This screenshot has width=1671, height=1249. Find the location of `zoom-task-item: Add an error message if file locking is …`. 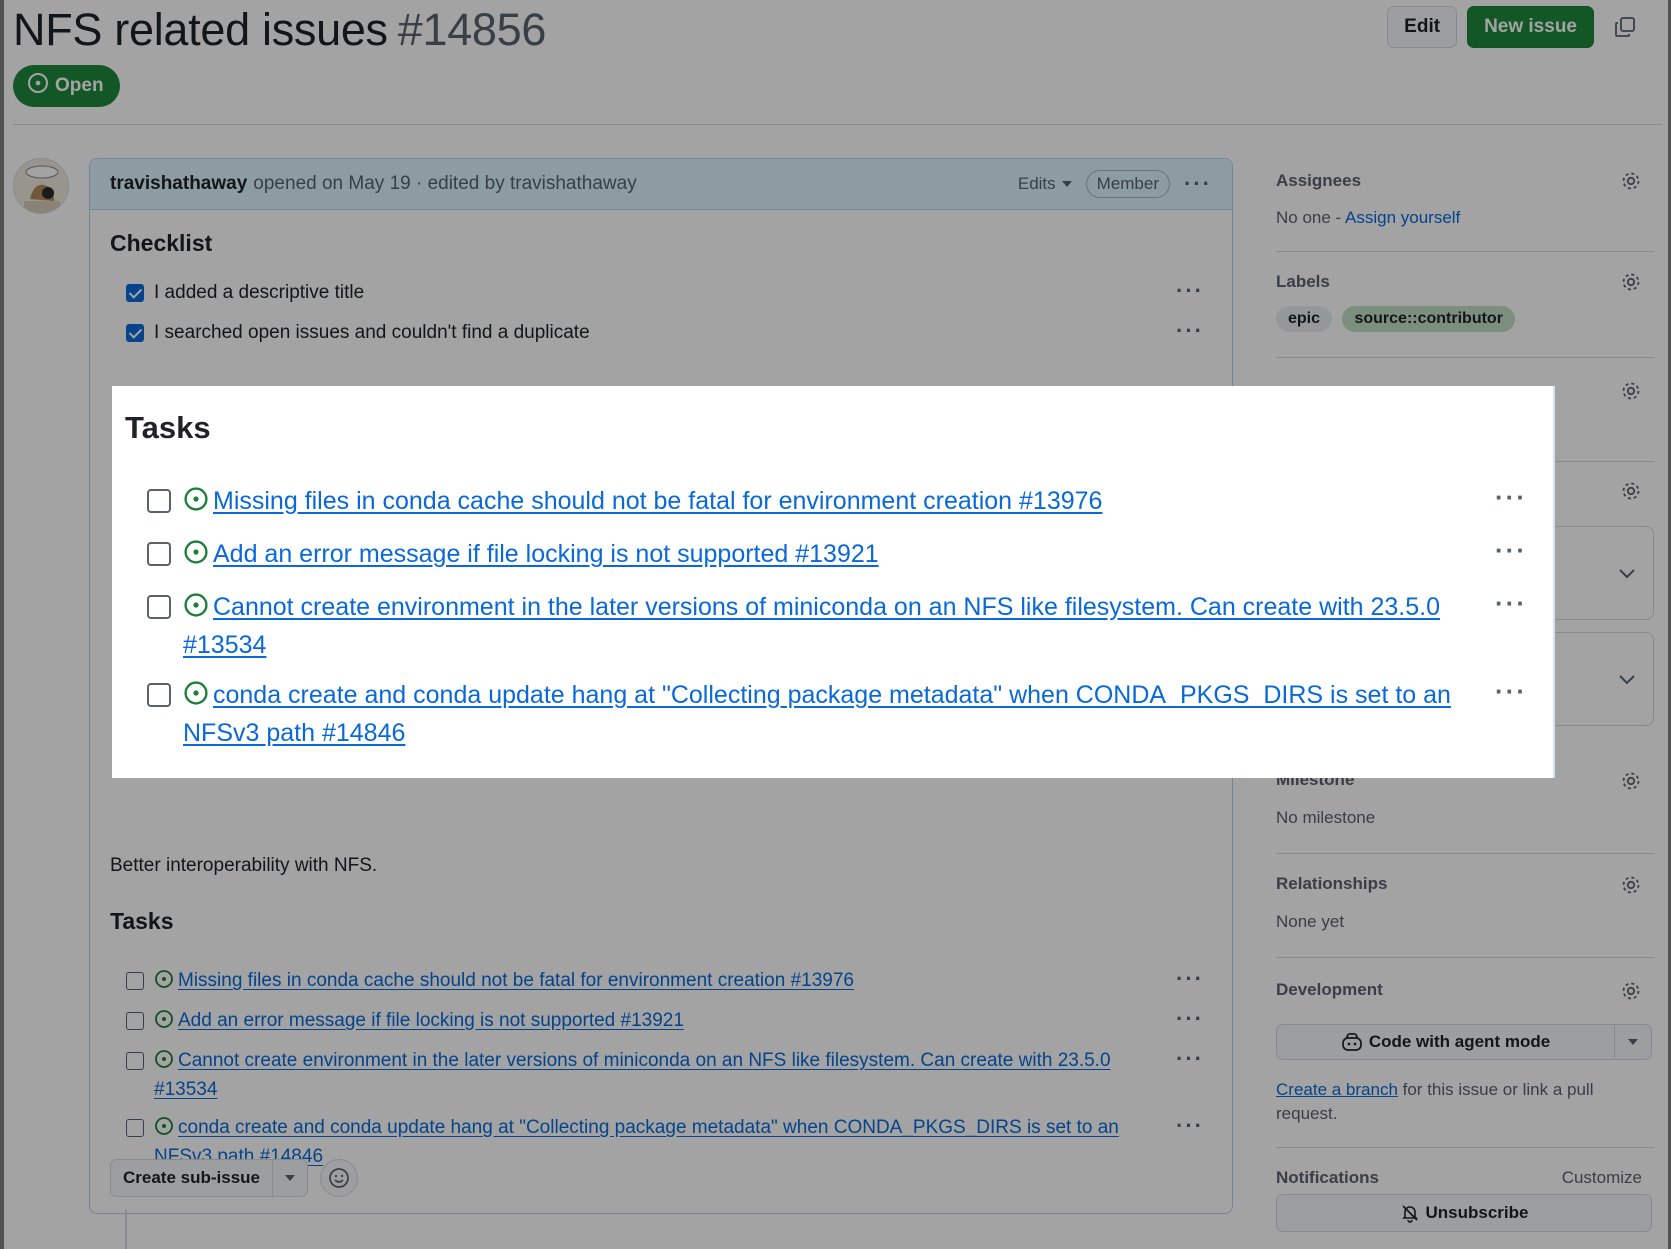

zoom-task-item: Add an error message if file locking is … is located at coordinates (837, 556).